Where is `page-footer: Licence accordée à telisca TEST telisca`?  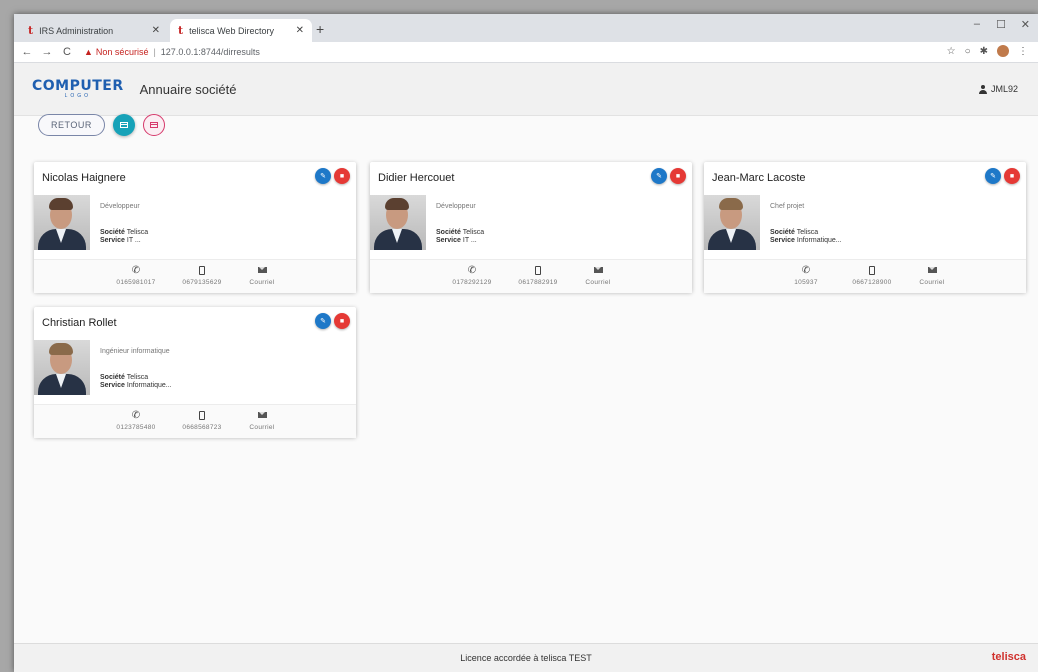 page-footer: Licence accordée à telisca TEST telisca is located at coordinates (526, 657).